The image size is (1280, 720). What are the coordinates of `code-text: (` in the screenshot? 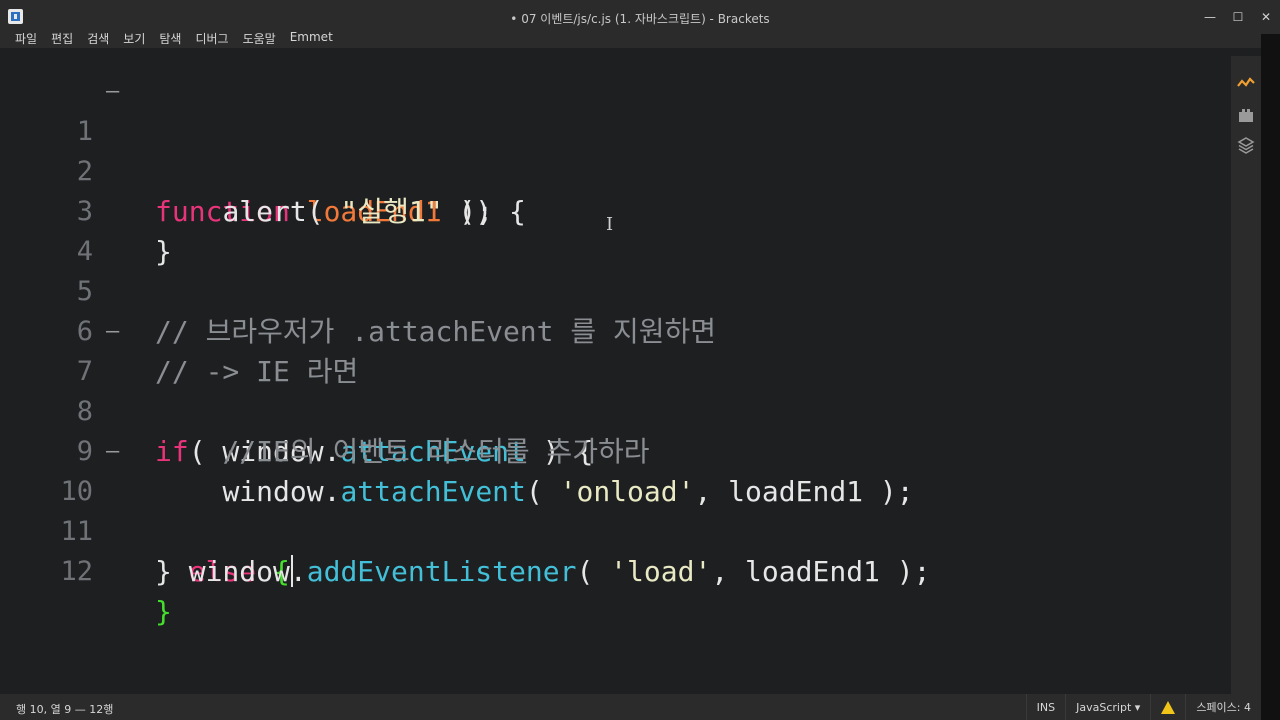 It's located at (593, 571).